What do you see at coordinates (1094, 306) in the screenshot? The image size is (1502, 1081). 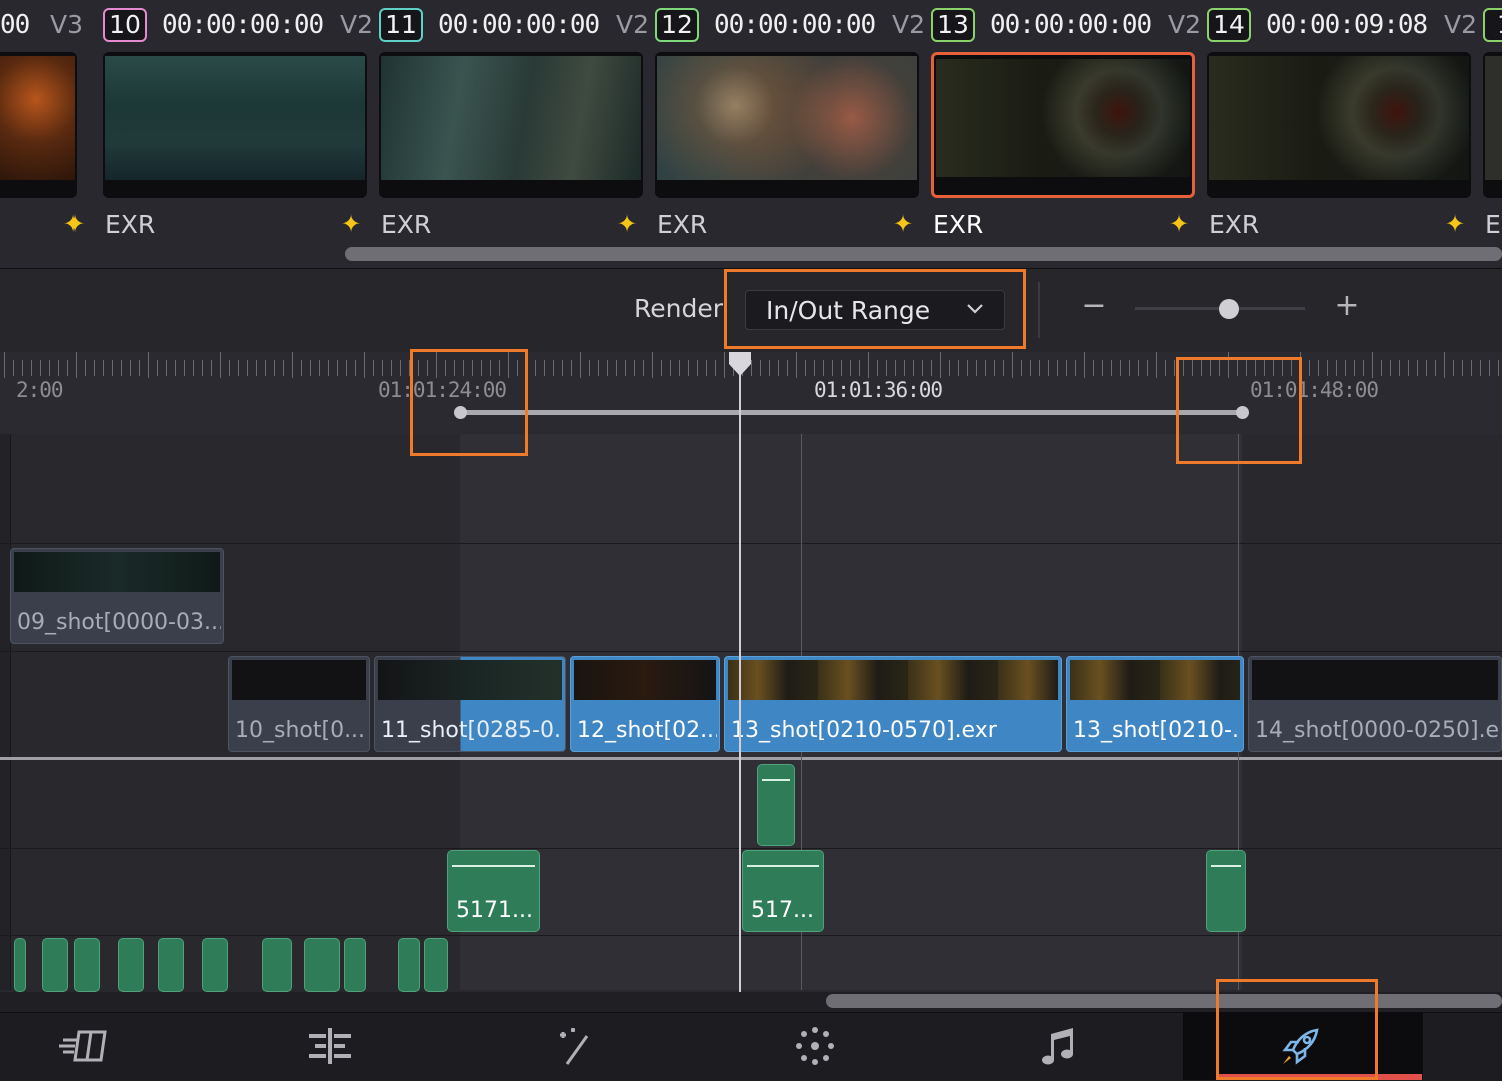 I see `zoom-out-button: −` at bounding box center [1094, 306].